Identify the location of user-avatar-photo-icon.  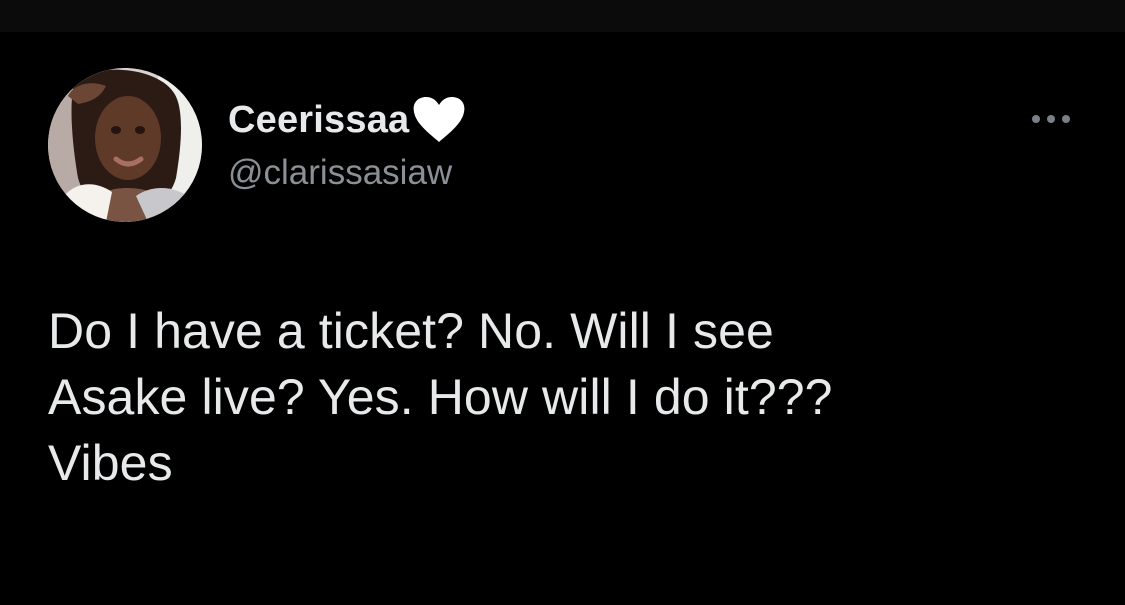
(125, 145).